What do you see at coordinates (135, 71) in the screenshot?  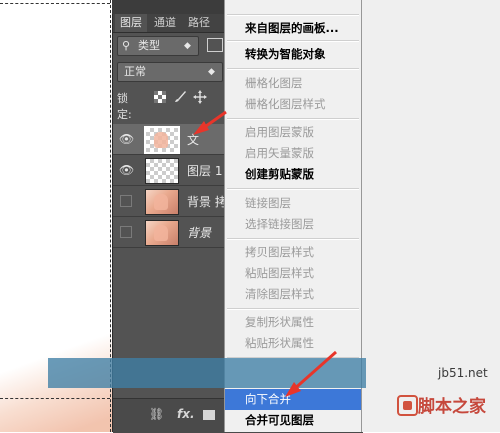 I see `blend-mode-value: 正常` at bounding box center [135, 71].